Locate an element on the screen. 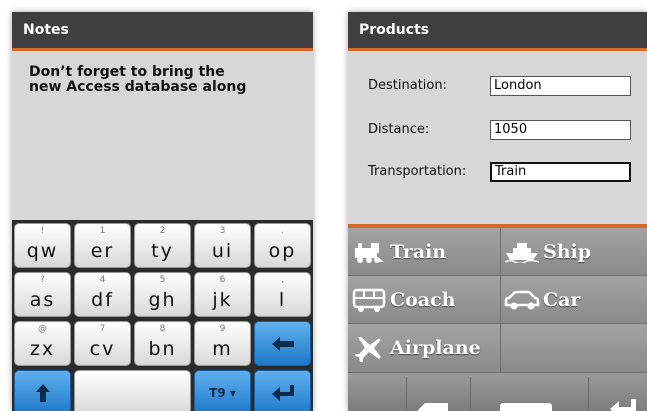 This screenshot has width=647, height=411. back-softkey-icon is located at coordinates (433, 406).